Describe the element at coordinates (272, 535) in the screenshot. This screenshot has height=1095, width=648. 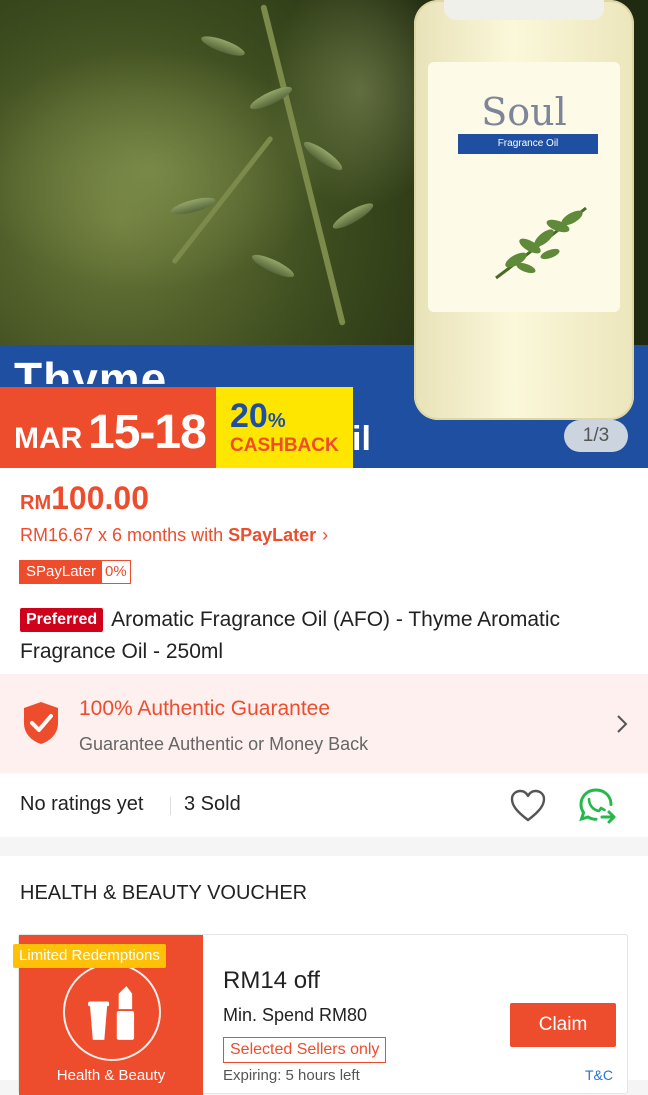
I see `installment-brand: SPayLater` at that location.